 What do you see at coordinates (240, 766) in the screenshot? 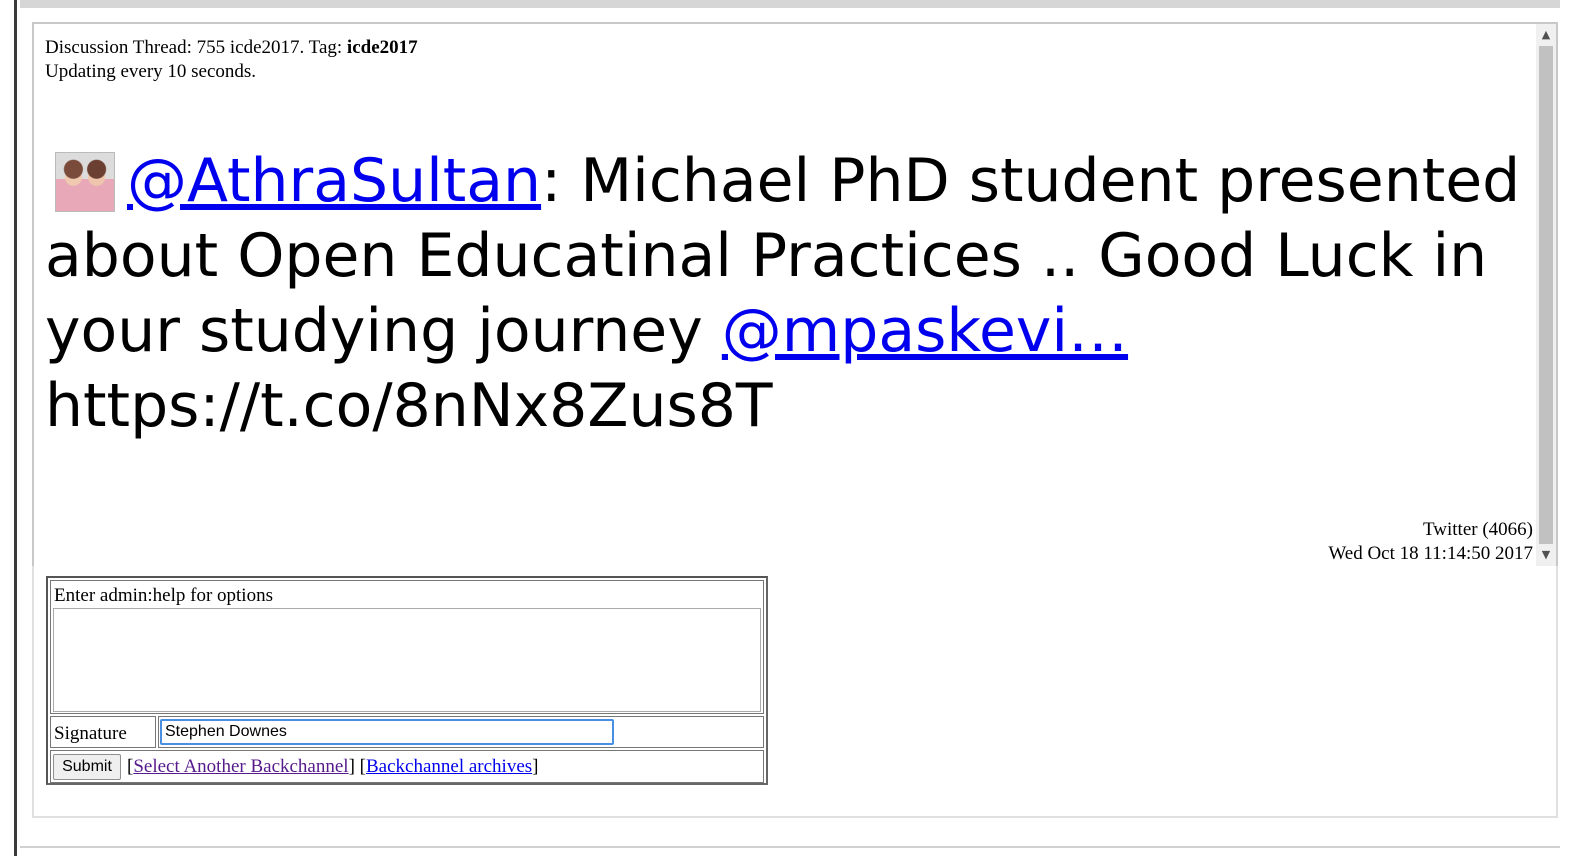
I see `select-backchannel-link: Select Another Backchannel` at bounding box center [240, 766].